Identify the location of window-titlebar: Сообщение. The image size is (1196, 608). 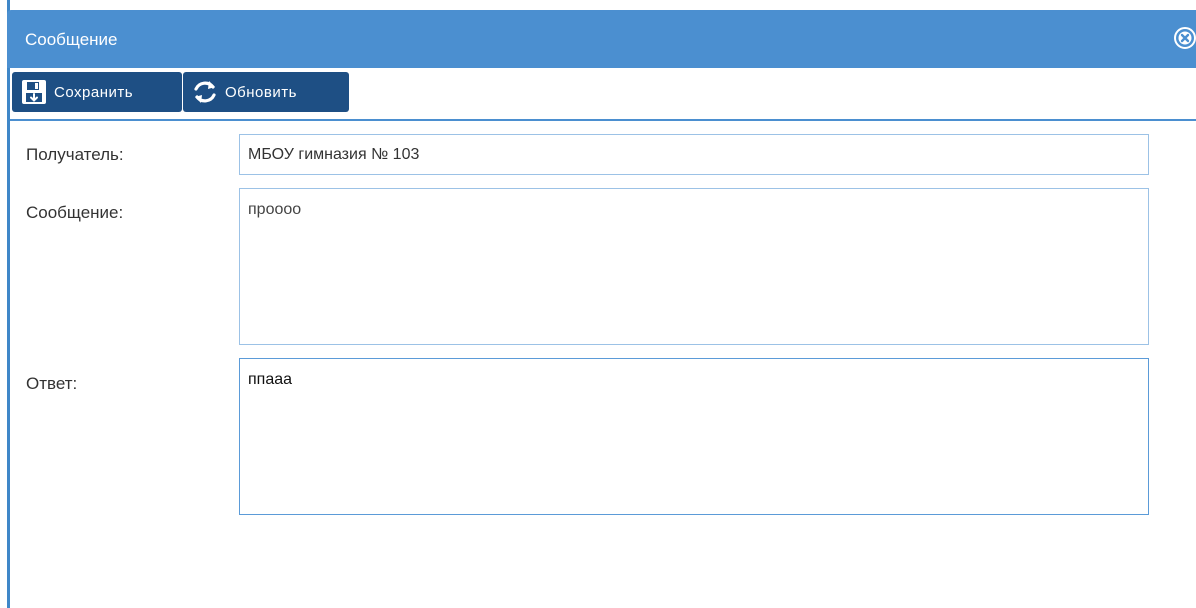
(601, 39).